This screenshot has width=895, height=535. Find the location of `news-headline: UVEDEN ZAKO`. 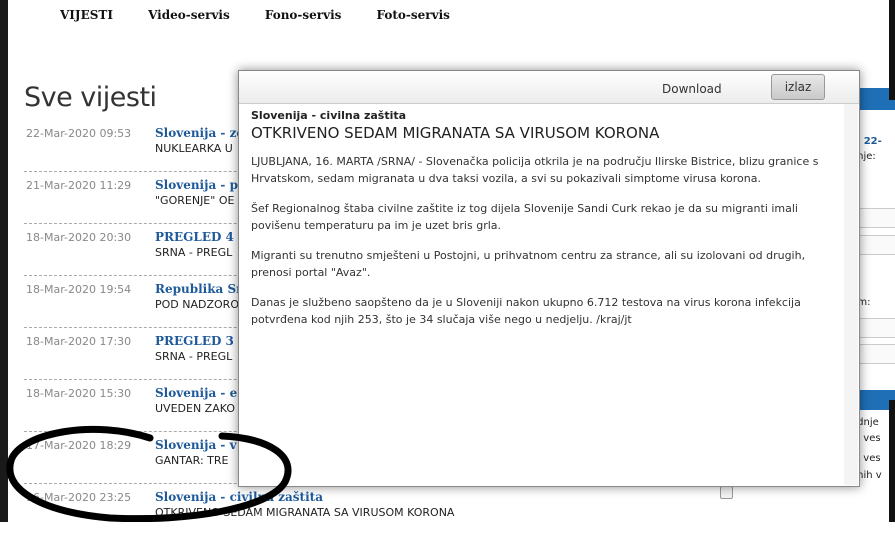

news-headline: UVEDEN ZAKO is located at coordinates (195, 408).